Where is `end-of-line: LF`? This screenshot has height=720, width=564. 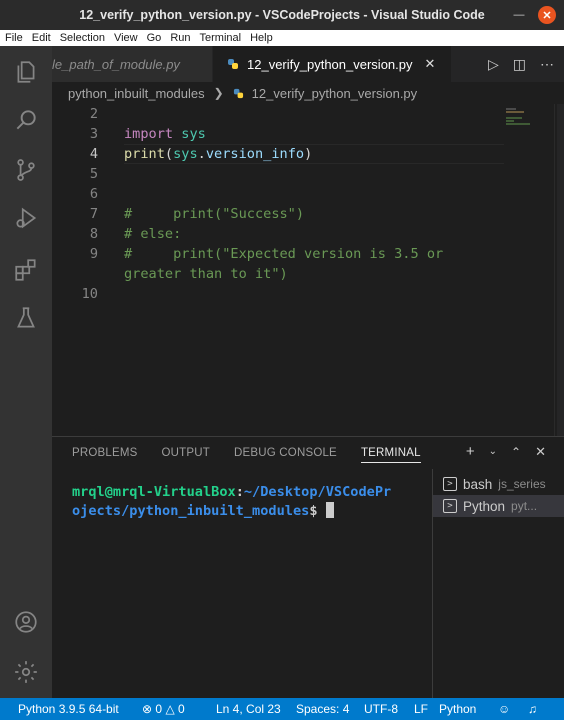
end-of-line: LF is located at coordinates (421, 709).